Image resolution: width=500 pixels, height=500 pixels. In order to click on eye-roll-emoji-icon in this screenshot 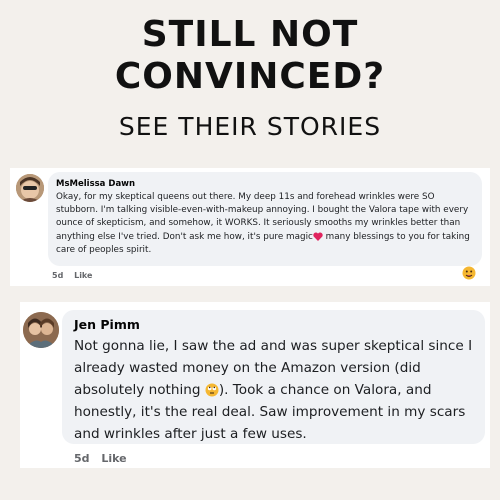, I will do `click(212, 390)`.